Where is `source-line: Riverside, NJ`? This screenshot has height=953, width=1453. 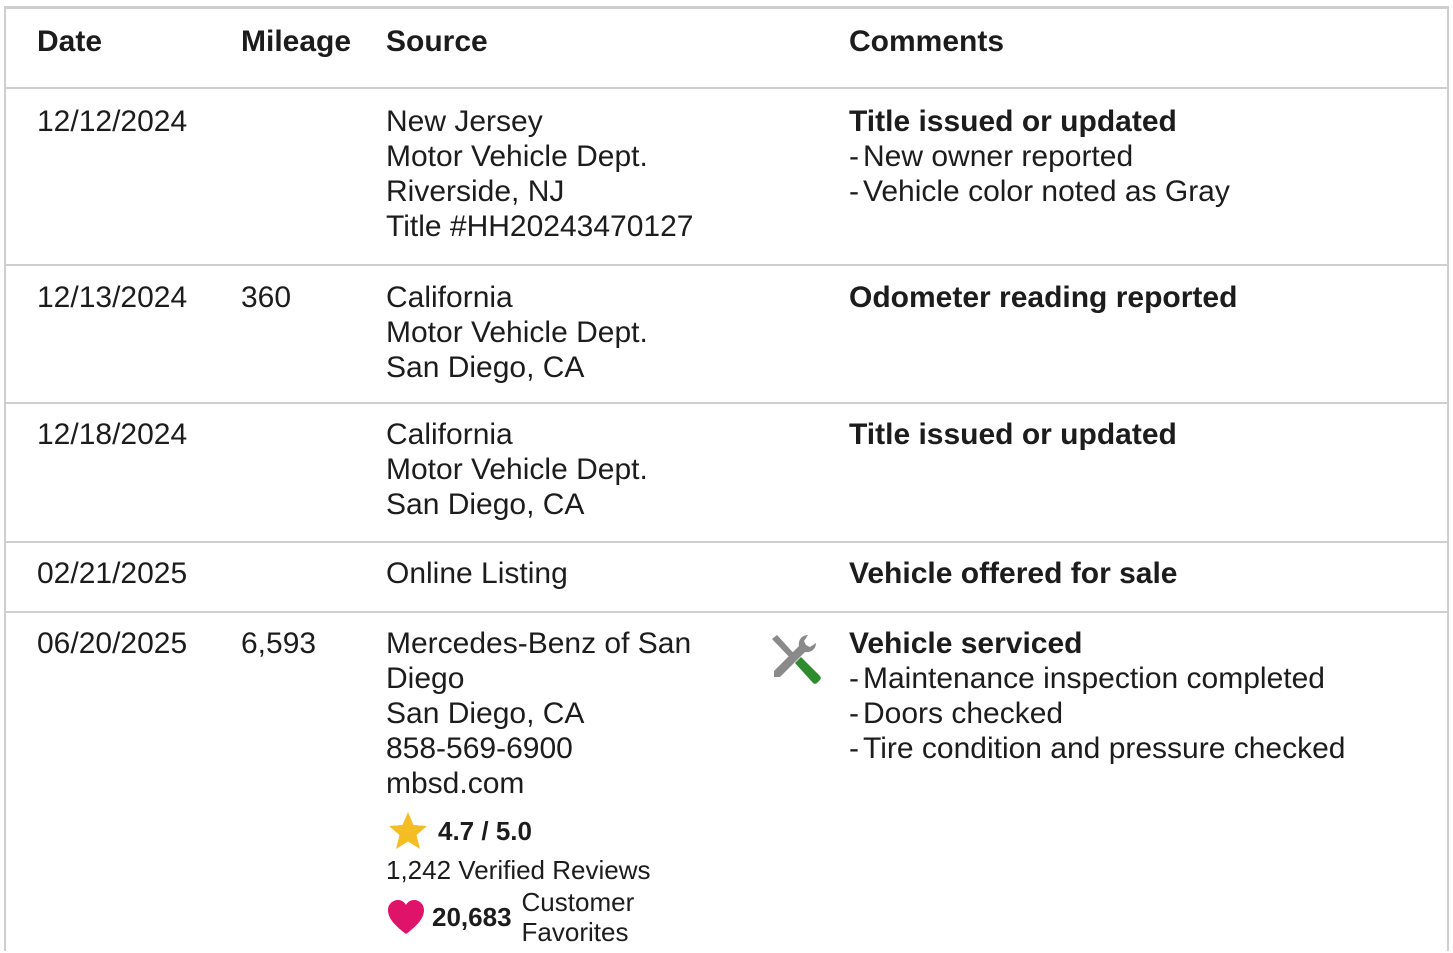
source-line: Riverside, NJ is located at coordinates (475, 191).